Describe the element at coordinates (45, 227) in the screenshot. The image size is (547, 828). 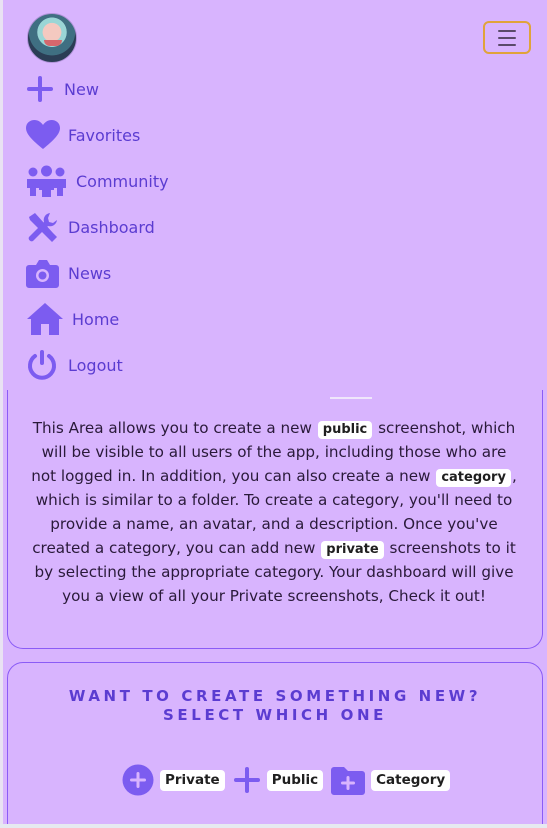
I see `tools-icon` at that location.